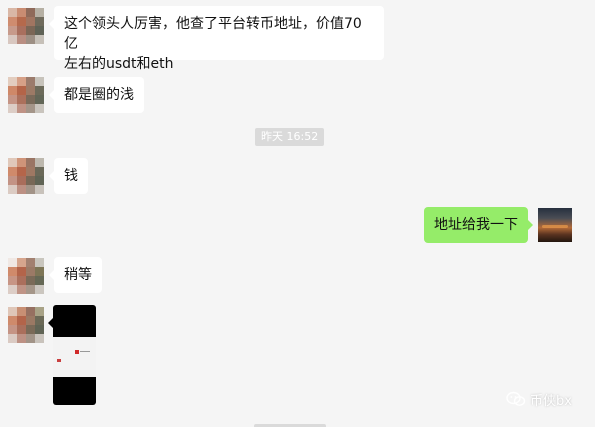 This screenshot has height=427, width=595. I want to click on message-text-line1: 这个领头人厉害，他查了平台转币地址，价值70亿, so click(213, 34).